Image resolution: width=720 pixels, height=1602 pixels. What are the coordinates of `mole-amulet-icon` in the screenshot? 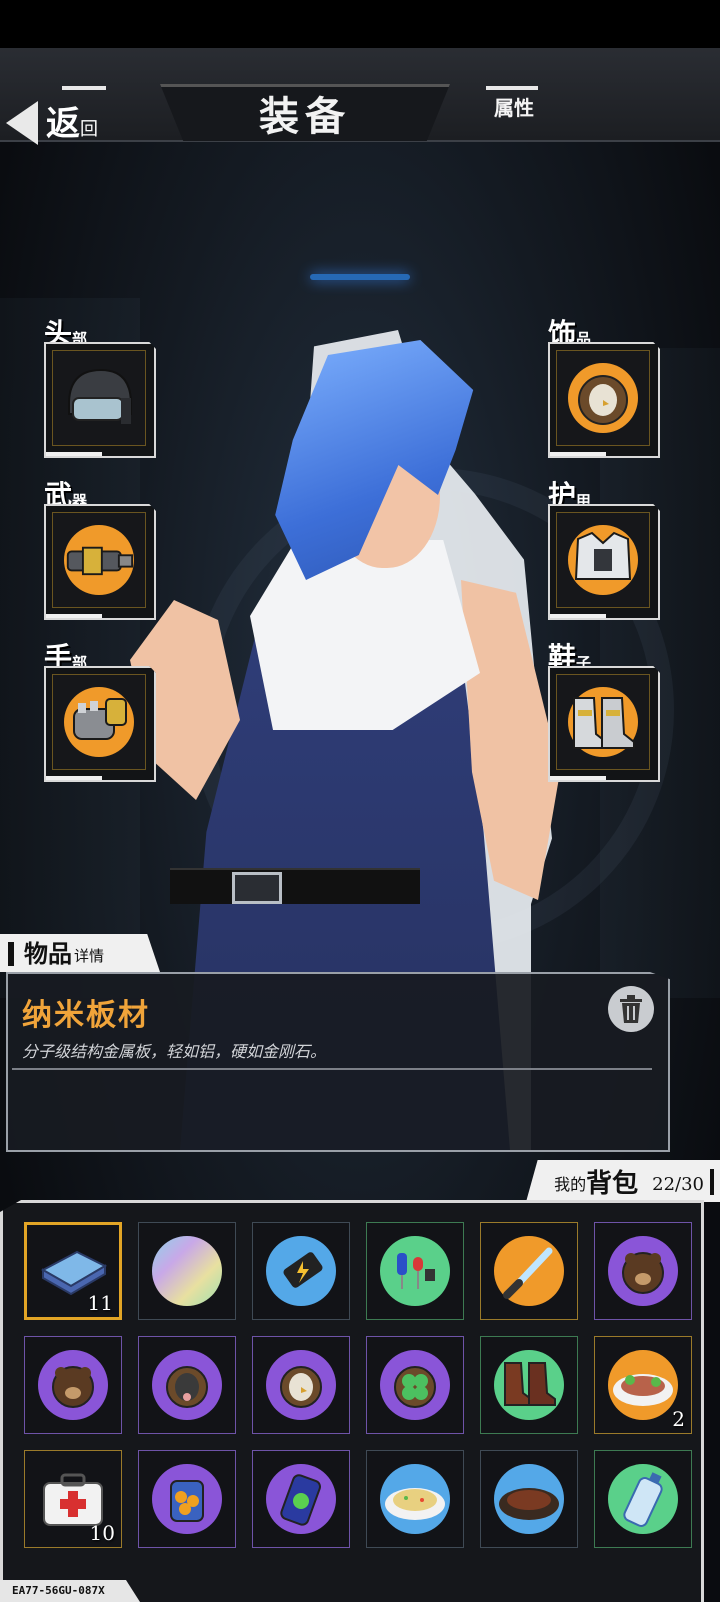 It's located at (187, 1385).